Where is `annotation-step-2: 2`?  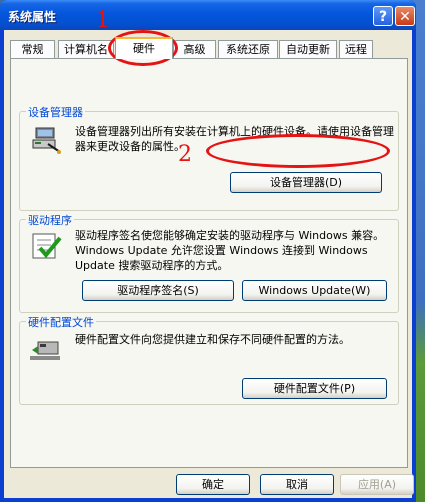 annotation-step-2: 2 is located at coordinates (185, 154).